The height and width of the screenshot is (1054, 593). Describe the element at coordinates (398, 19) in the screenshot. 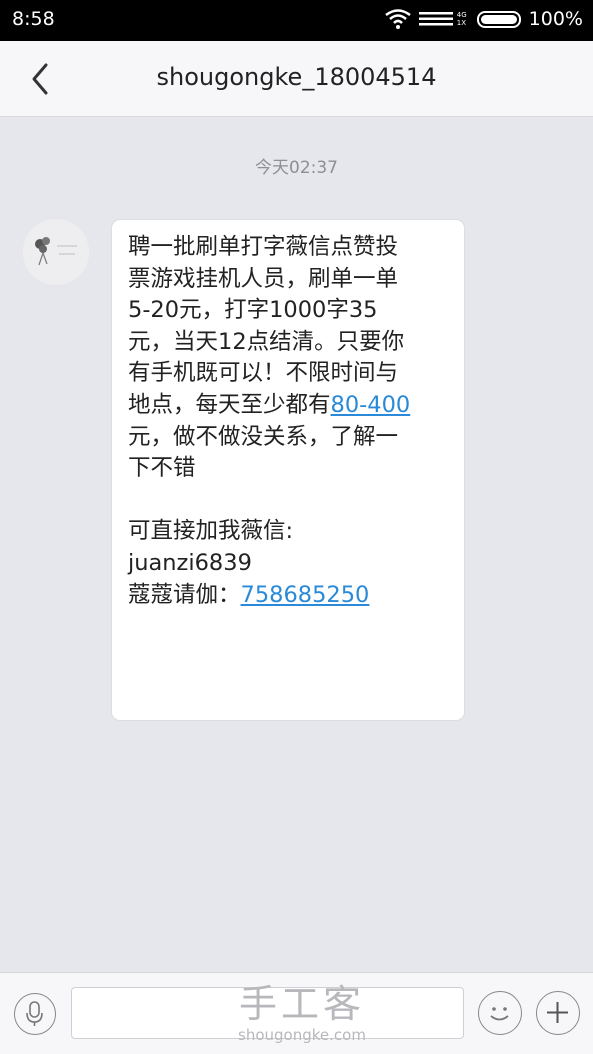

I see `wifi-icon` at that location.